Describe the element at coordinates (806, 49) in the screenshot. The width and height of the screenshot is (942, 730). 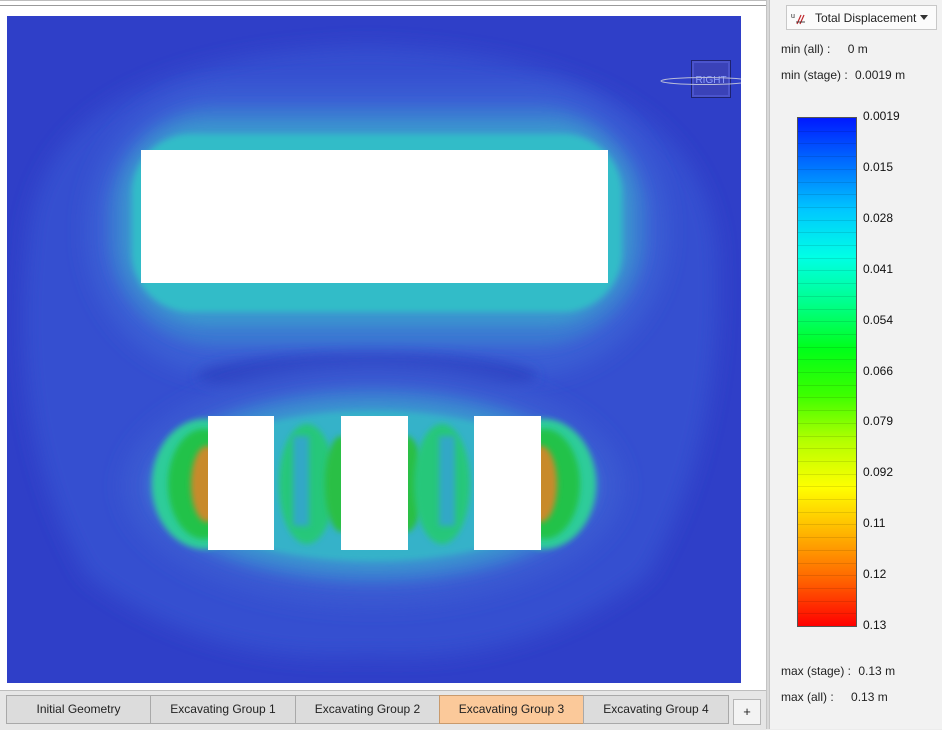
I see `min-all-label: min (all) :` at that location.